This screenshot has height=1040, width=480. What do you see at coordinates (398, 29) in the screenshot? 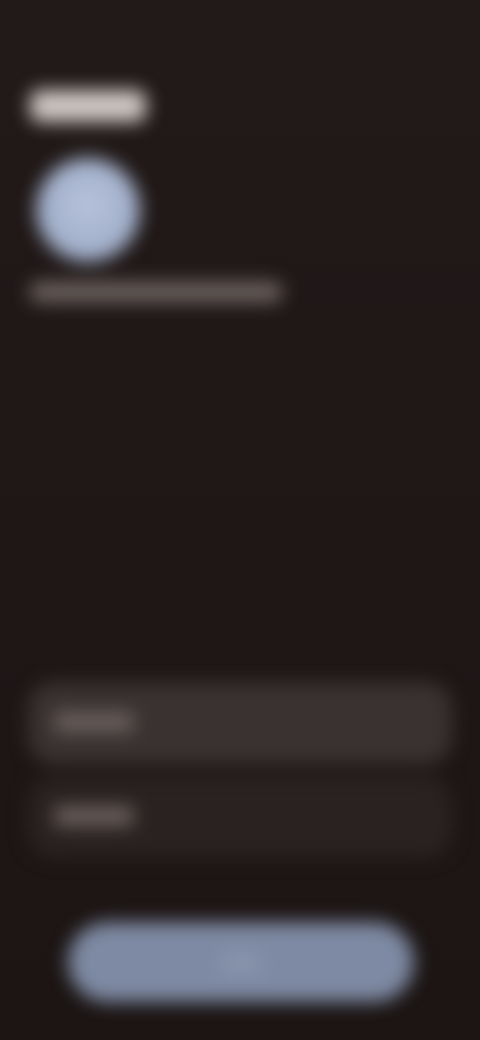
I see `status-indicators` at bounding box center [398, 29].